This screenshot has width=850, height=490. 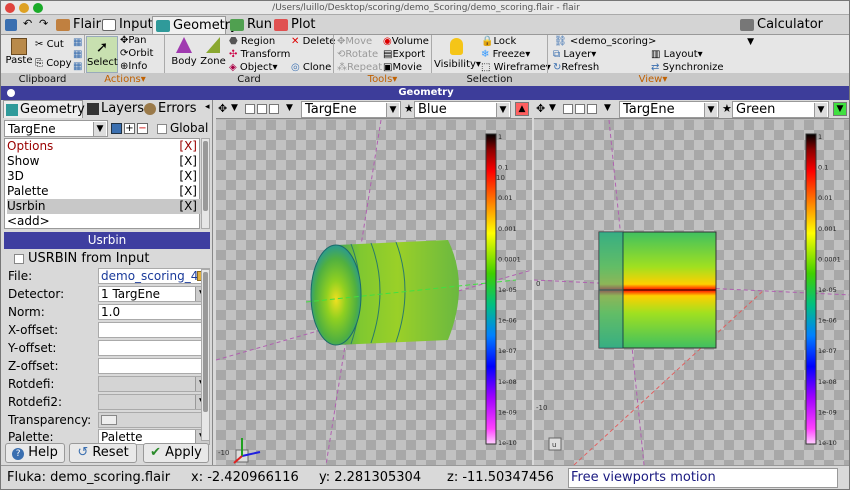 What do you see at coordinates (677, 55) in the screenshot?
I see `layout-button: ▥ Layout▾` at bounding box center [677, 55].